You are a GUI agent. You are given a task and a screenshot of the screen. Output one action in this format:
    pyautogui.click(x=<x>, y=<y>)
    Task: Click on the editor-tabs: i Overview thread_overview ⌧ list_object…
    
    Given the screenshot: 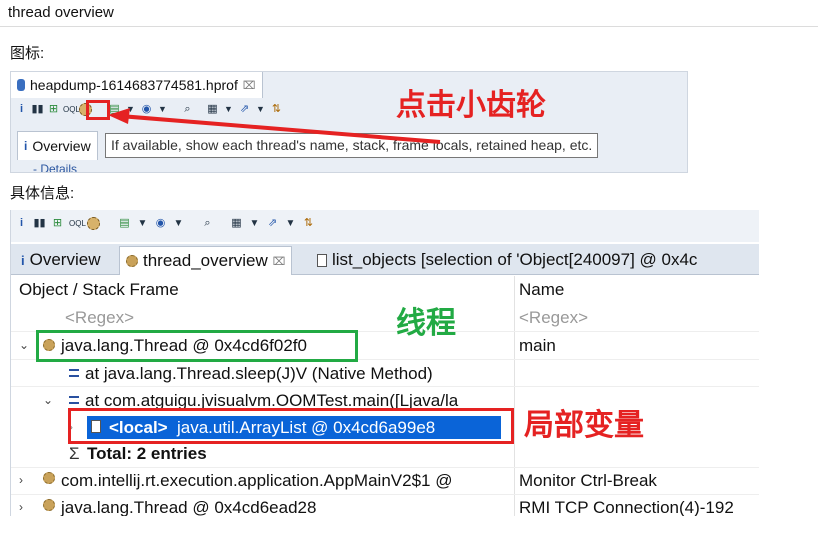 What is the action you would take?
    pyautogui.click(x=385, y=259)
    